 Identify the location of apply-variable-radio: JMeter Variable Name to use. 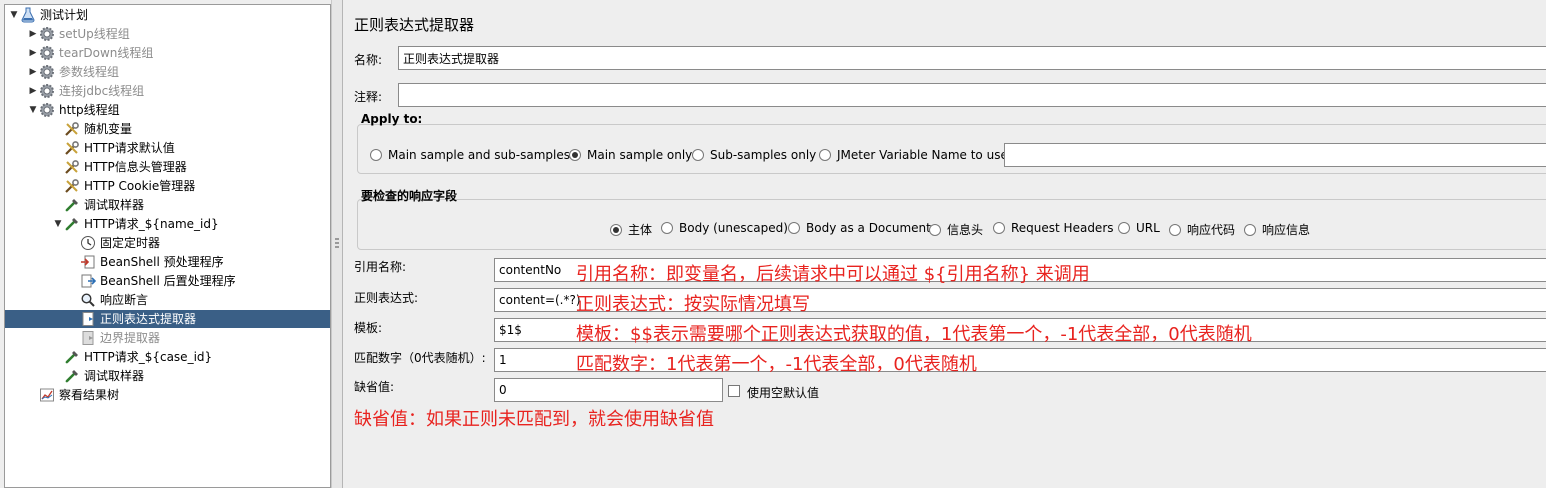
(913, 155).